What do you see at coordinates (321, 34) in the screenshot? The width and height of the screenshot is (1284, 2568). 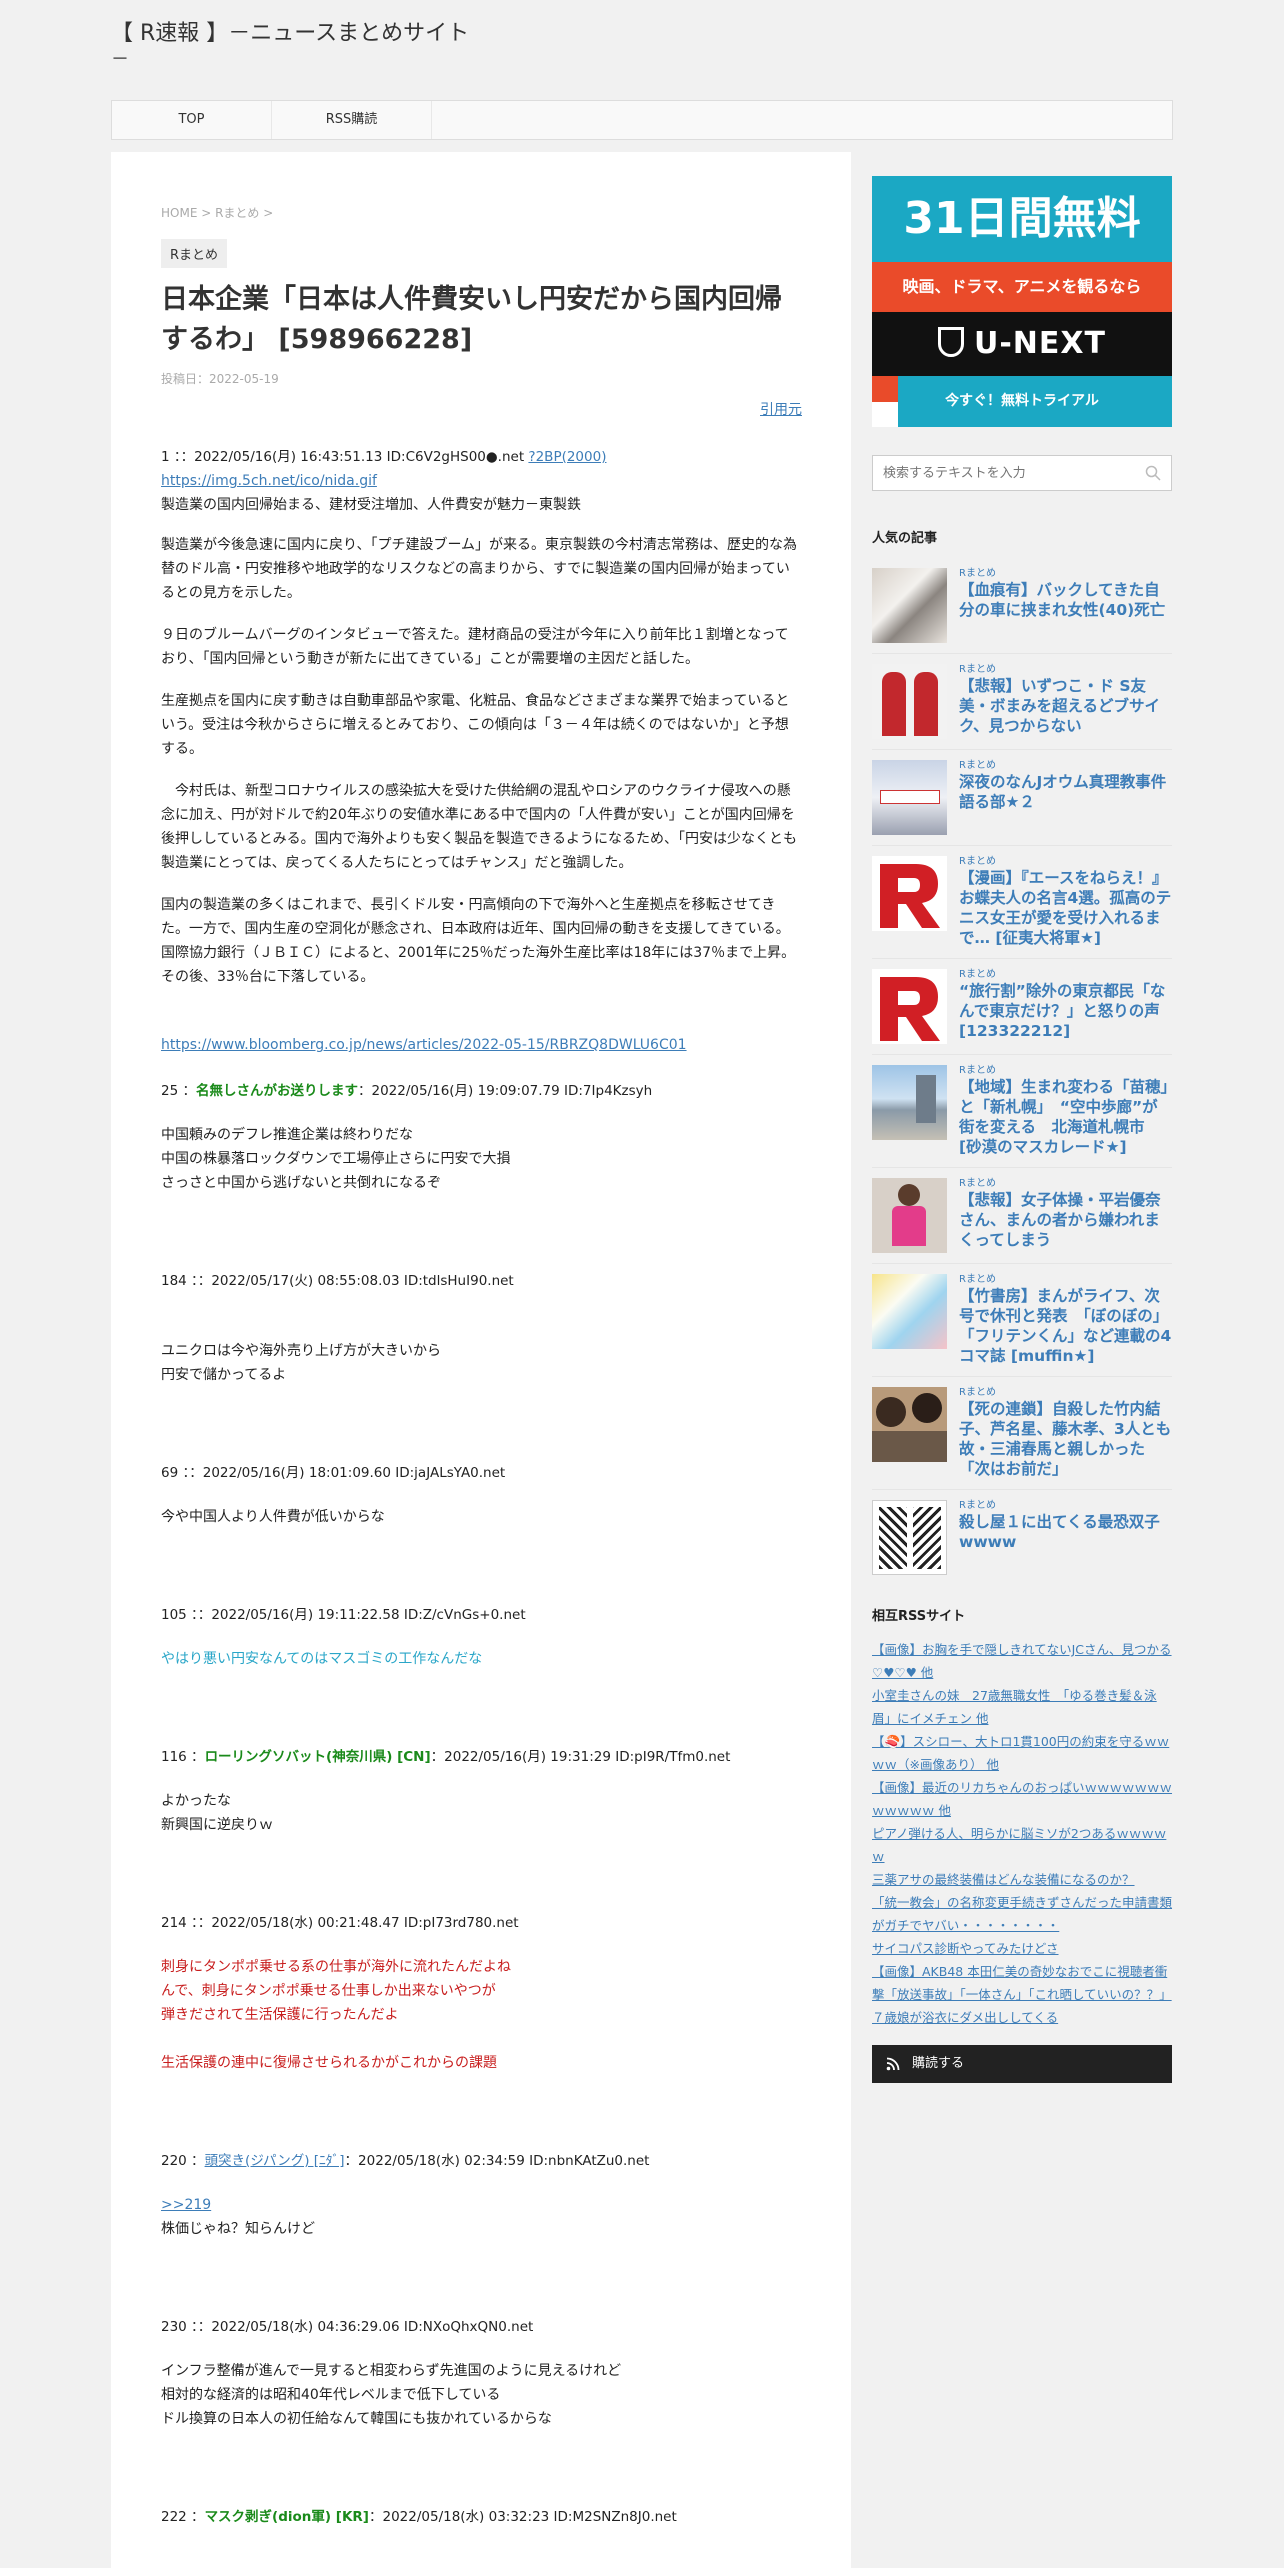 I see `site-title: 【 R速報 】－ニュースまとめサイト` at bounding box center [321, 34].